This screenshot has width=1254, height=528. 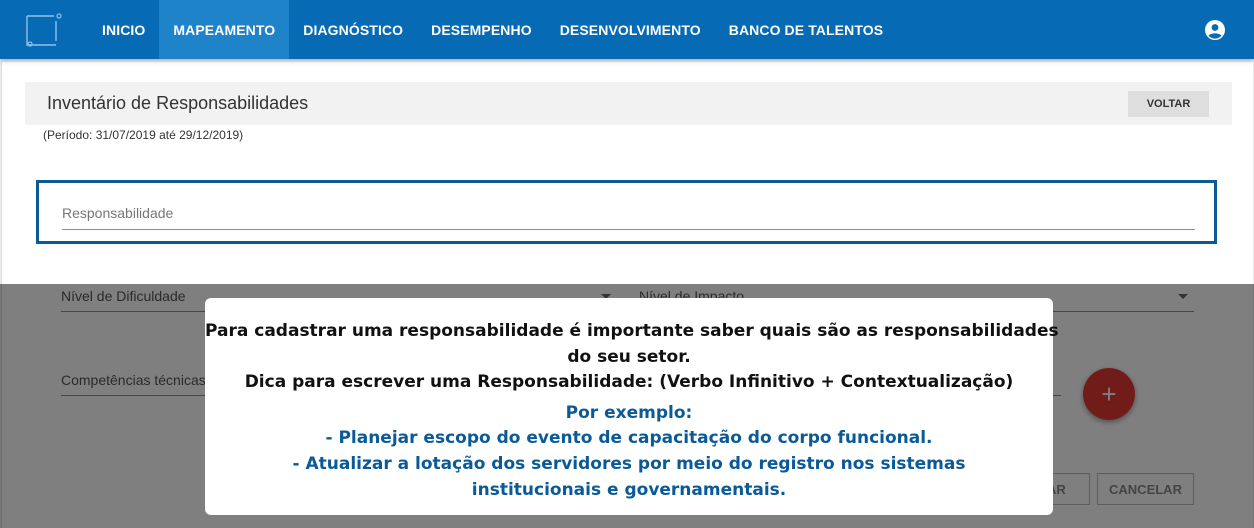 What do you see at coordinates (118, 213) in the screenshot?
I see `responsibility-label: Responsabilidade` at bounding box center [118, 213].